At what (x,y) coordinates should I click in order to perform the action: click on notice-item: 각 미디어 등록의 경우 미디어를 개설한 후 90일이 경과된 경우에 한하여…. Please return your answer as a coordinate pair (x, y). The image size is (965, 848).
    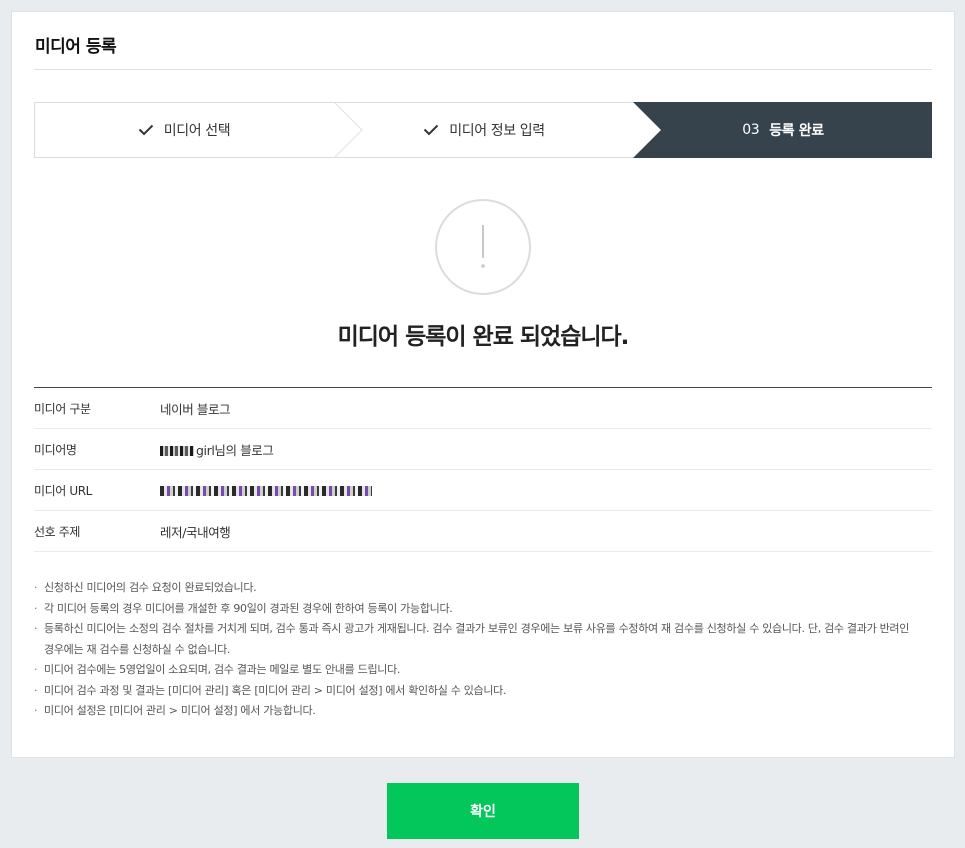
    Looking at the image, I should click on (474, 609).